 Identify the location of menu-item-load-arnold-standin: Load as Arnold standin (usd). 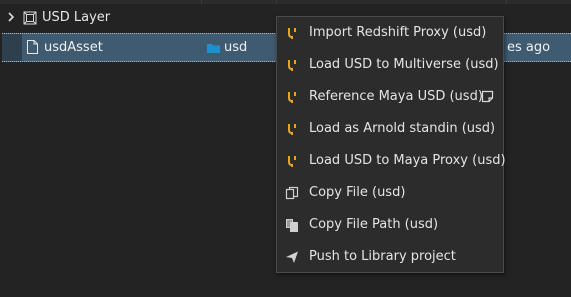
(390, 129).